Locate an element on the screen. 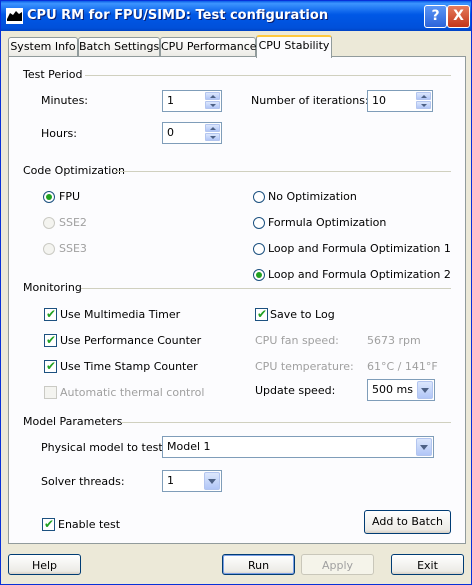 The image size is (472, 585). iterations-label: Number of iterations: is located at coordinates (310, 100).